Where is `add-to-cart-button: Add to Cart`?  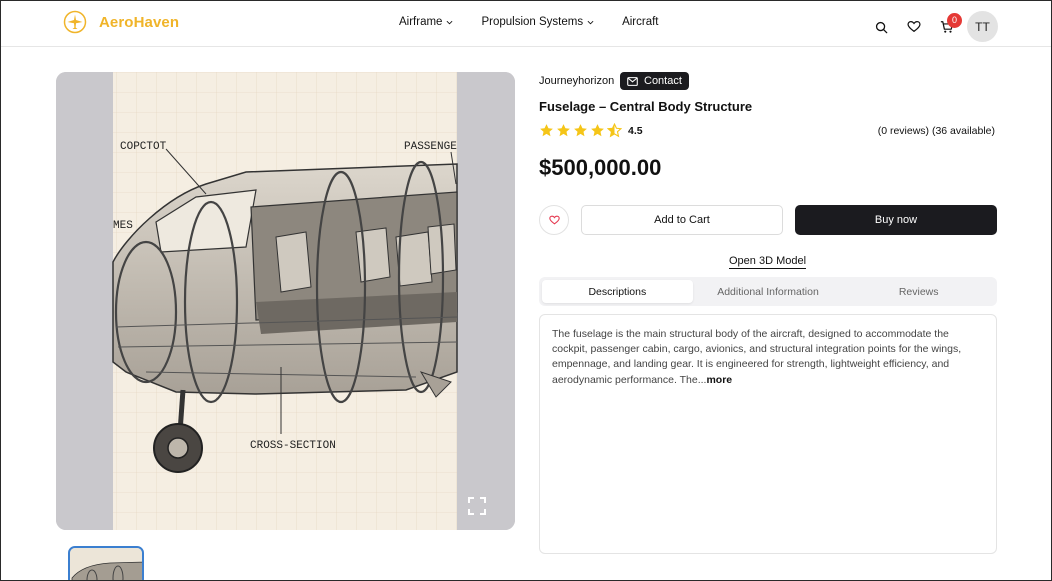
add-to-cart-button: Add to Cart is located at coordinates (682, 220).